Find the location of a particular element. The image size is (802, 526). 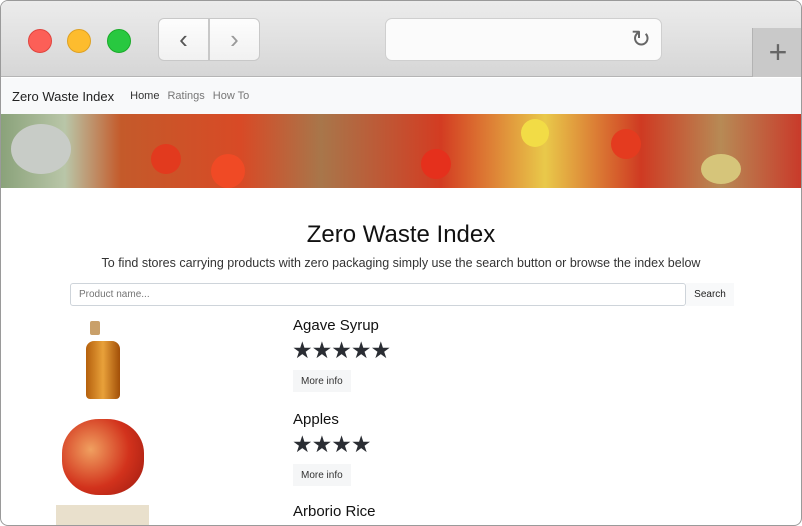

search-button: Search is located at coordinates (710, 294).